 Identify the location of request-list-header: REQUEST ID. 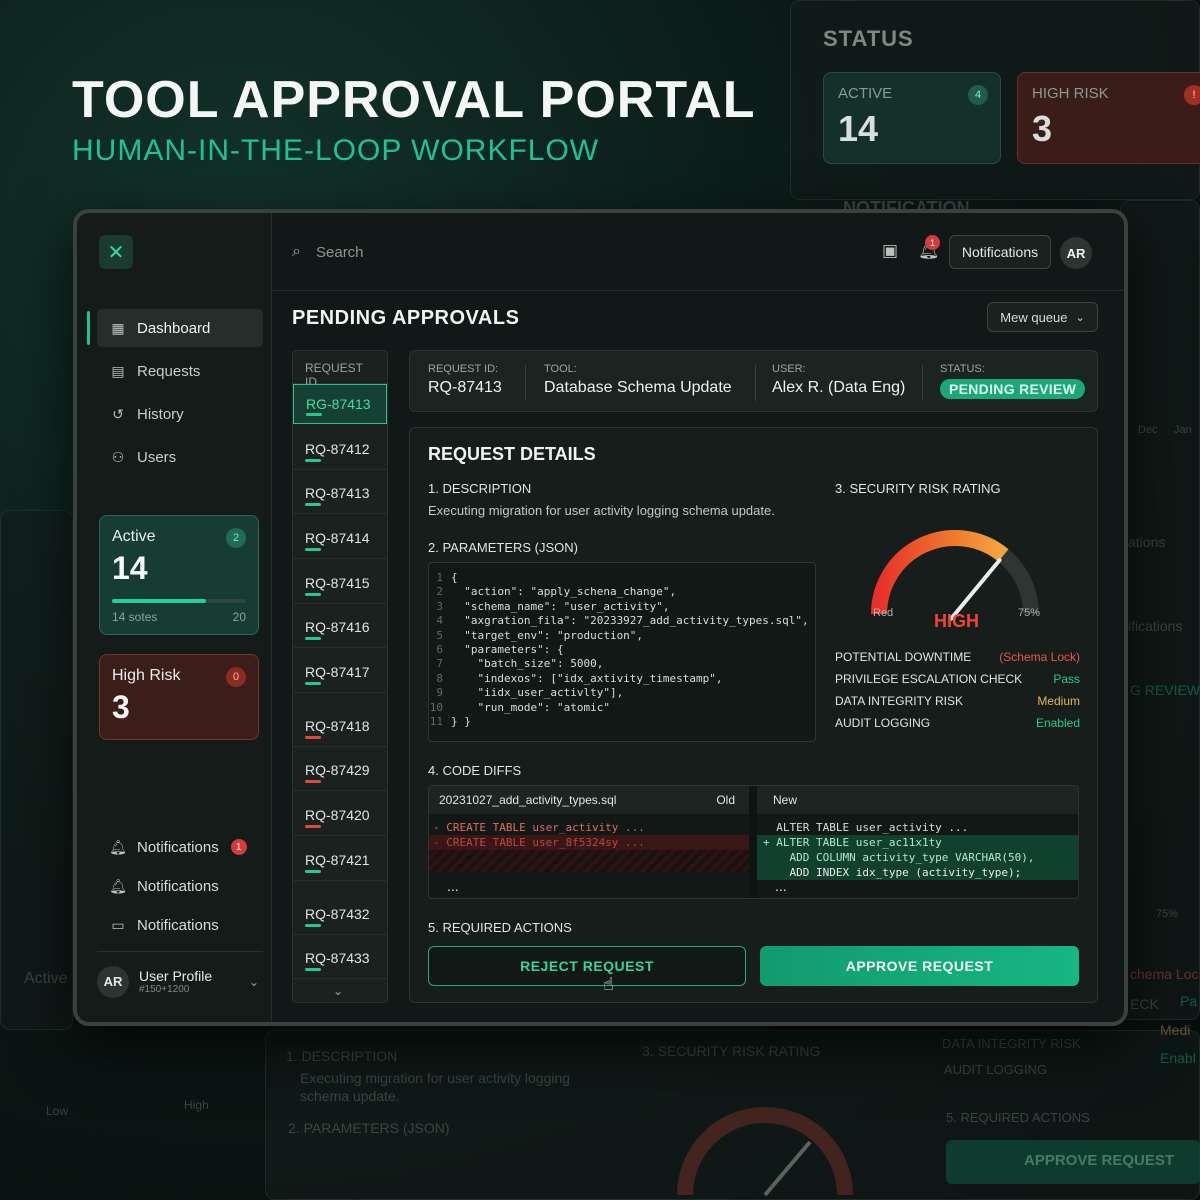
(340, 370).